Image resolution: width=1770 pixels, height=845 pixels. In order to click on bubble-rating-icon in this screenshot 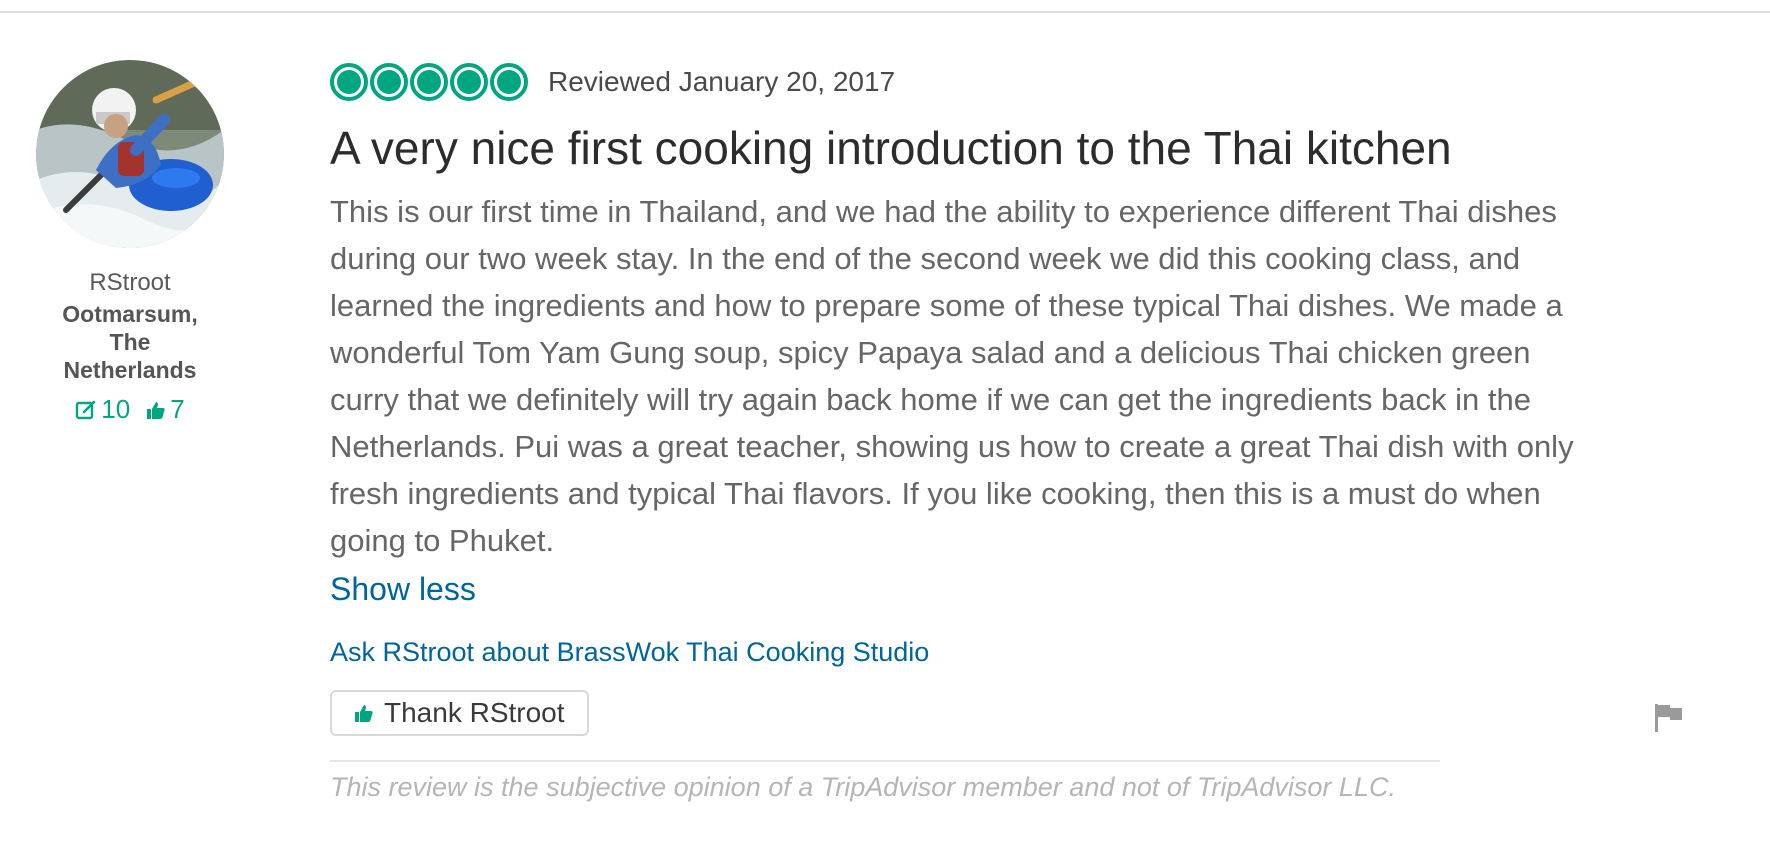, I will do `click(429, 82)`.